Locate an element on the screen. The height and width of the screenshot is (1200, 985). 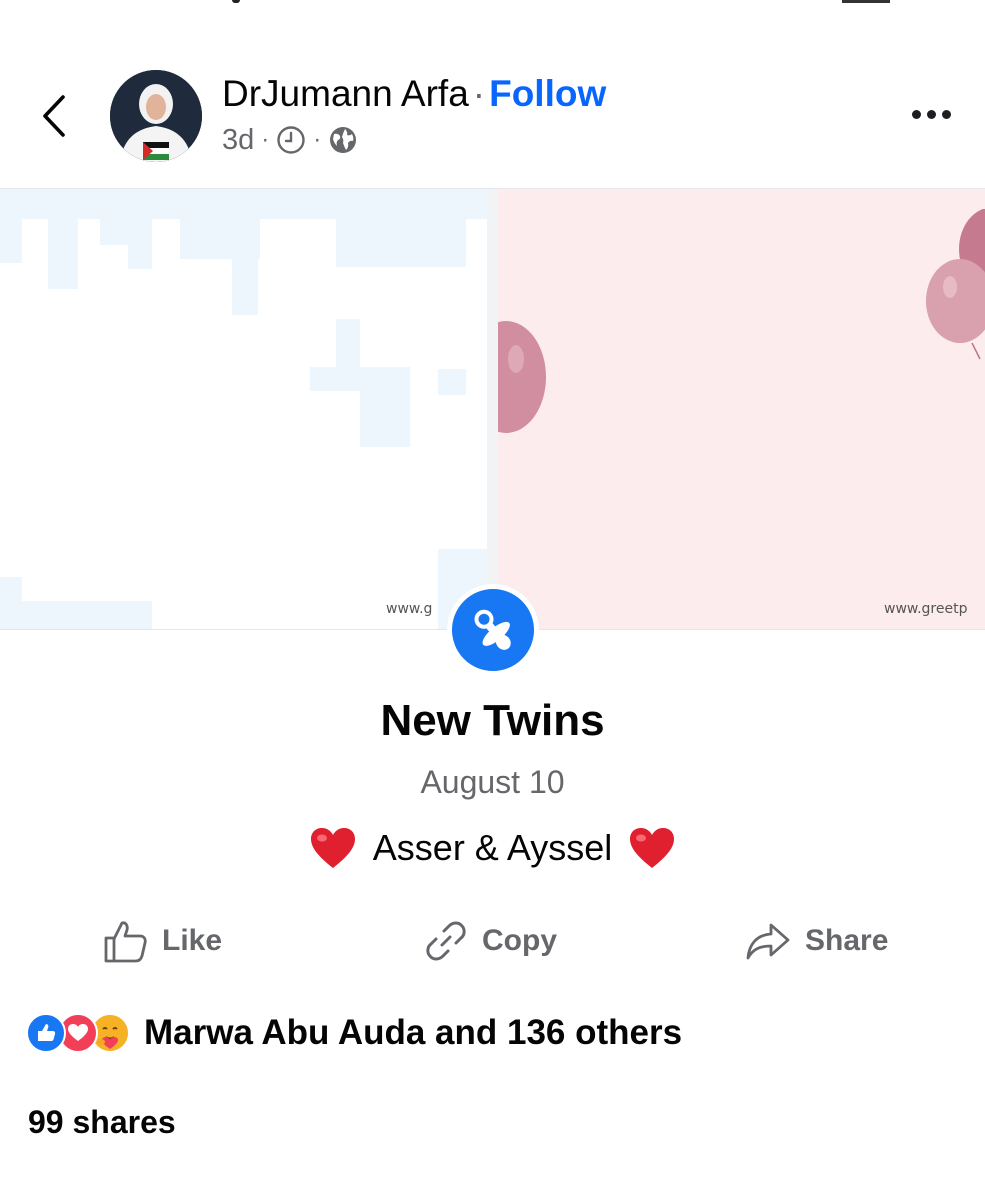
profile-photo is located at coordinates (156, 116).